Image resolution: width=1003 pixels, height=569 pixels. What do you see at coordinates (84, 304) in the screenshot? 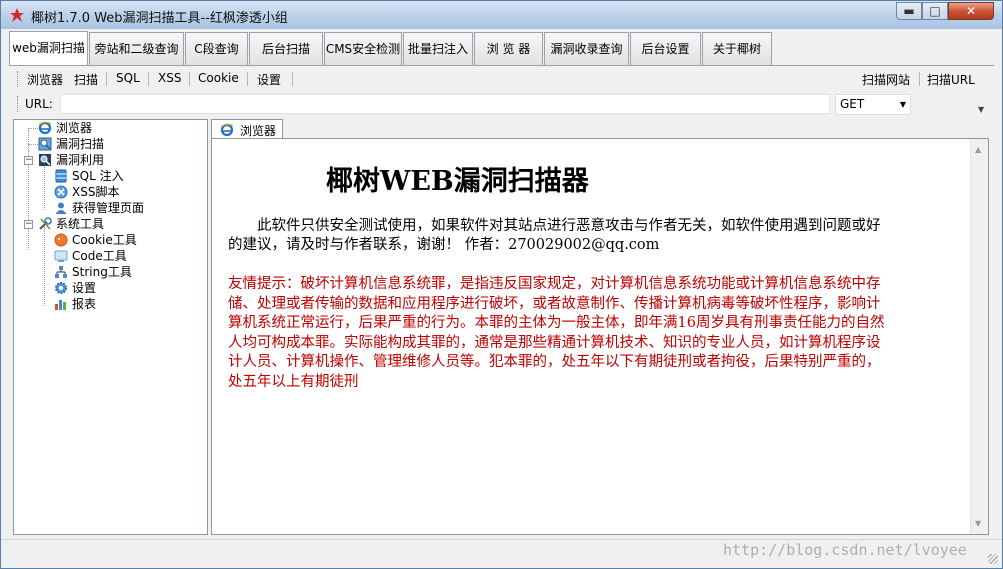
I see `tree-item-label: 报表` at bounding box center [84, 304].